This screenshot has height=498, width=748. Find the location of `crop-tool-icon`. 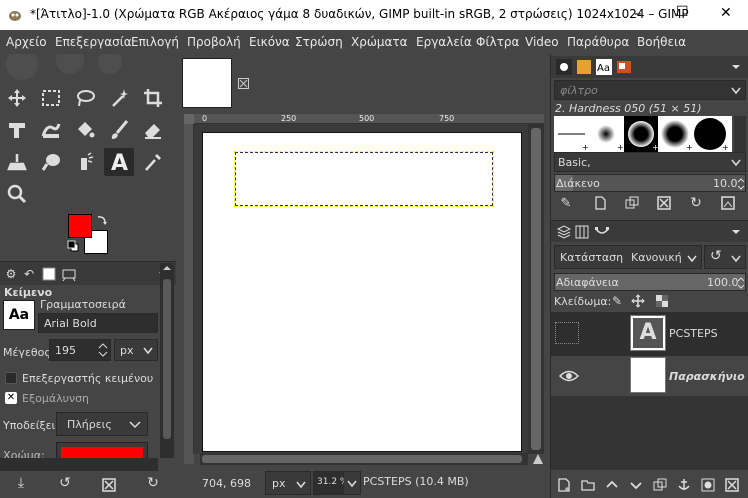

crop-tool-icon is located at coordinates (153, 98).